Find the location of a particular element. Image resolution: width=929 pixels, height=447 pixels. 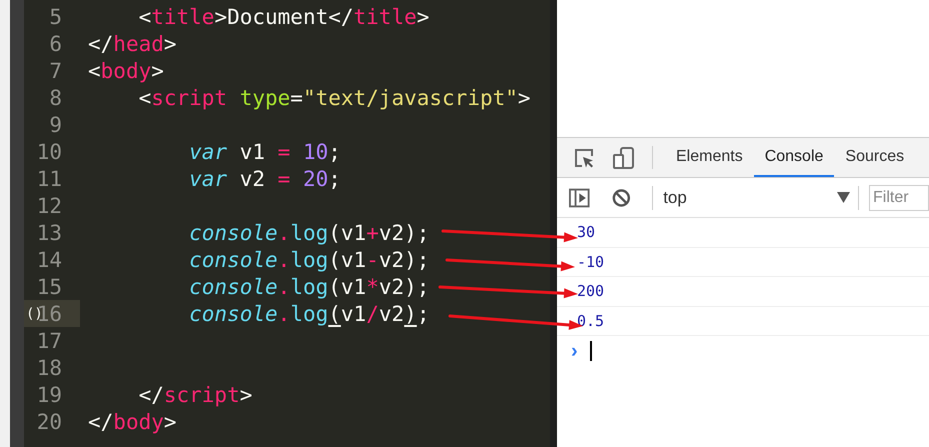

code-line: var v1 = 10; is located at coordinates (264, 152).